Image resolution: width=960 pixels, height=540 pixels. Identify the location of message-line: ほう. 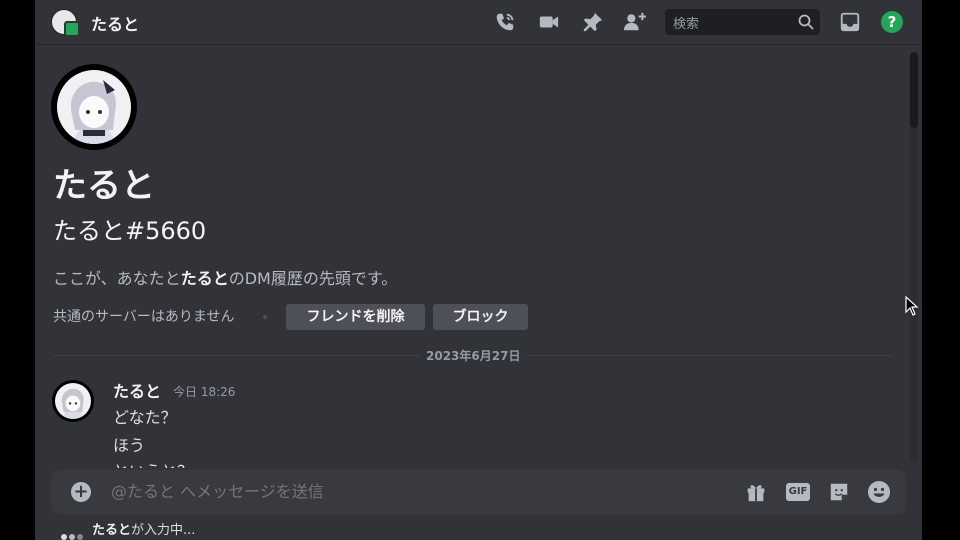
(129, 445).